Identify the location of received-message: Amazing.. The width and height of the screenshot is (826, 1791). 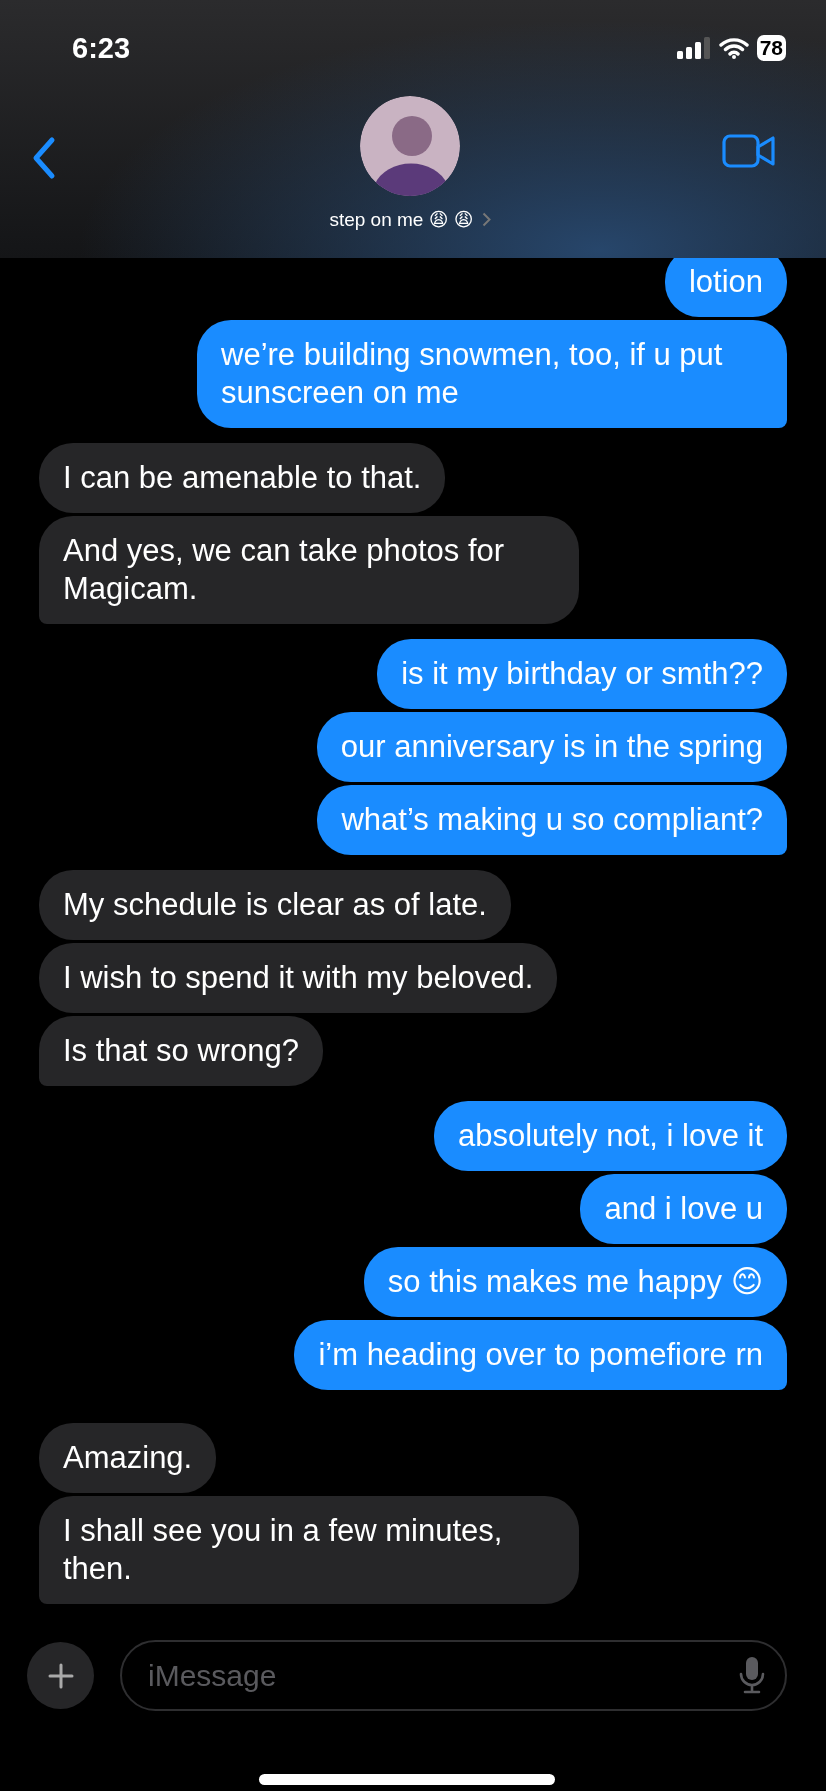
(128, 1458).